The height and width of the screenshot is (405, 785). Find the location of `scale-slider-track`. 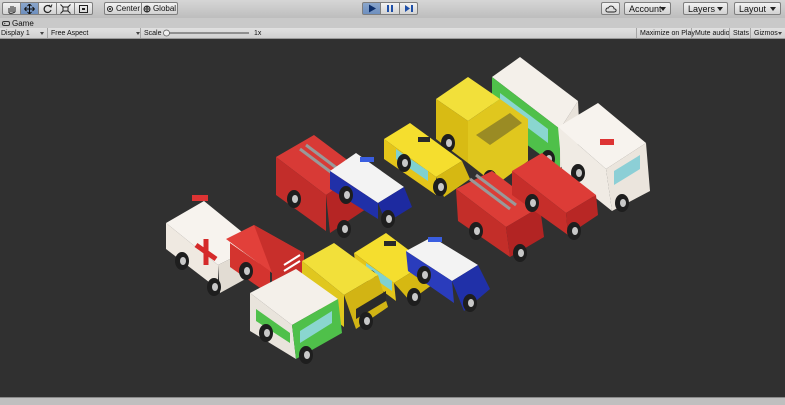

scale-slider-track is located at coordinates (206, 33).